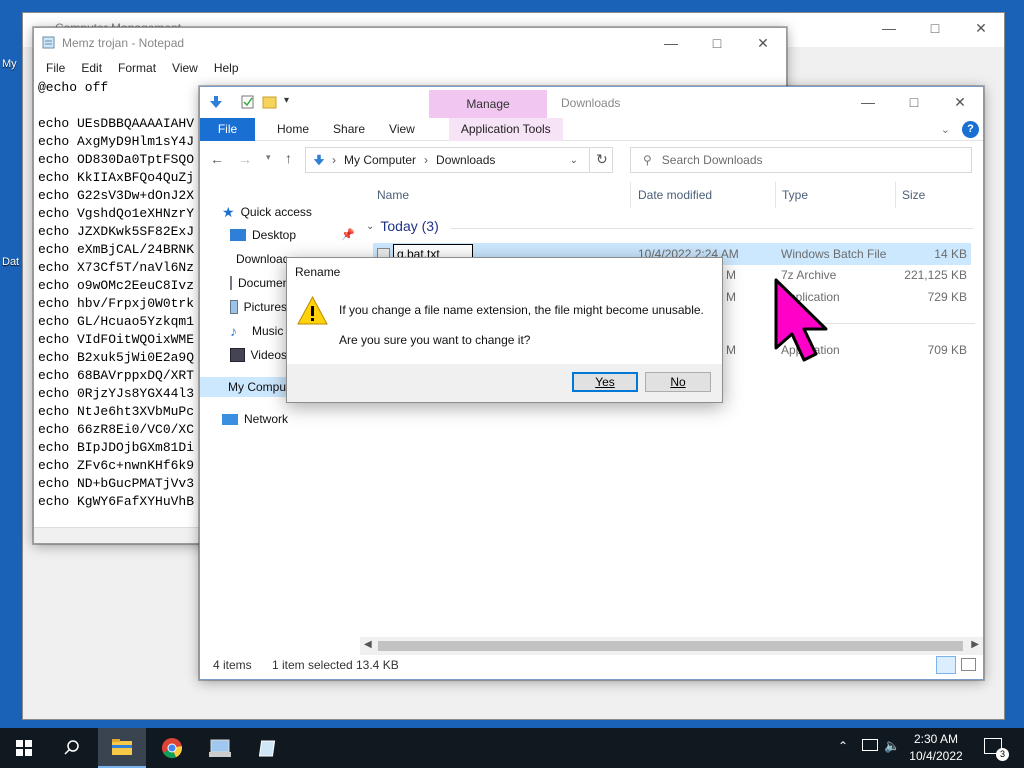 This screenshot has height=768, width=1024. What do you see at coordinates (945, 129) in the screenshot?
I see `ribbon-expand-icon: ⌄` at bounding box center [945, 129].